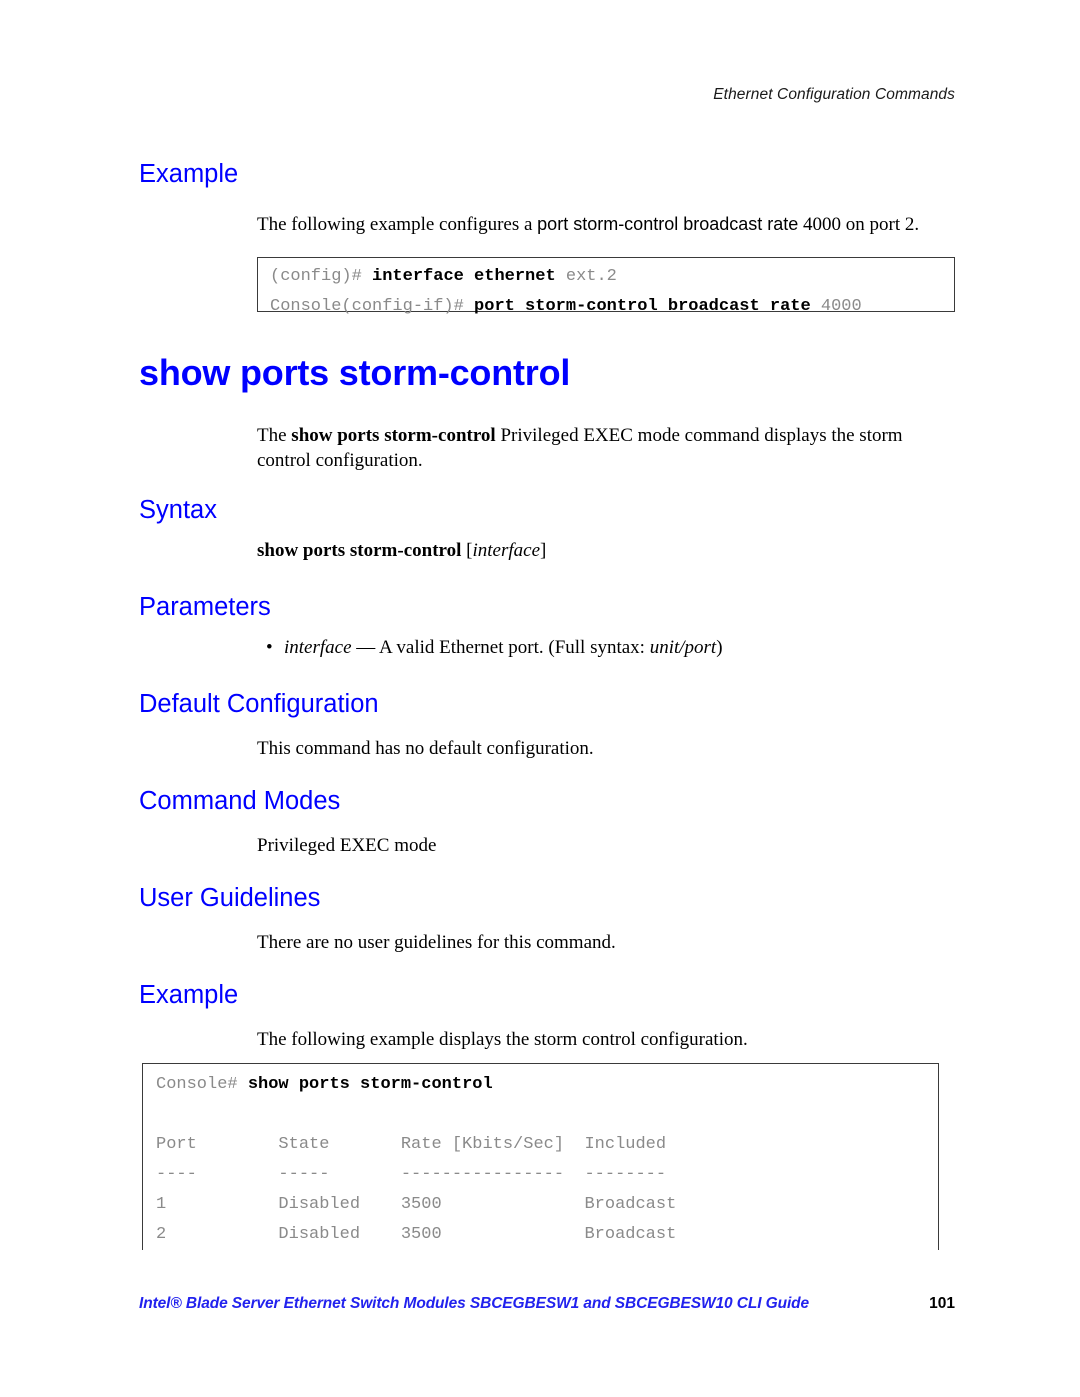 This screenshot has width=1080, height=1397. Describe the element at coordinates (347, 845) in the screenshot. I see `command-modes-text: Privileged EXEC mode` at that location.